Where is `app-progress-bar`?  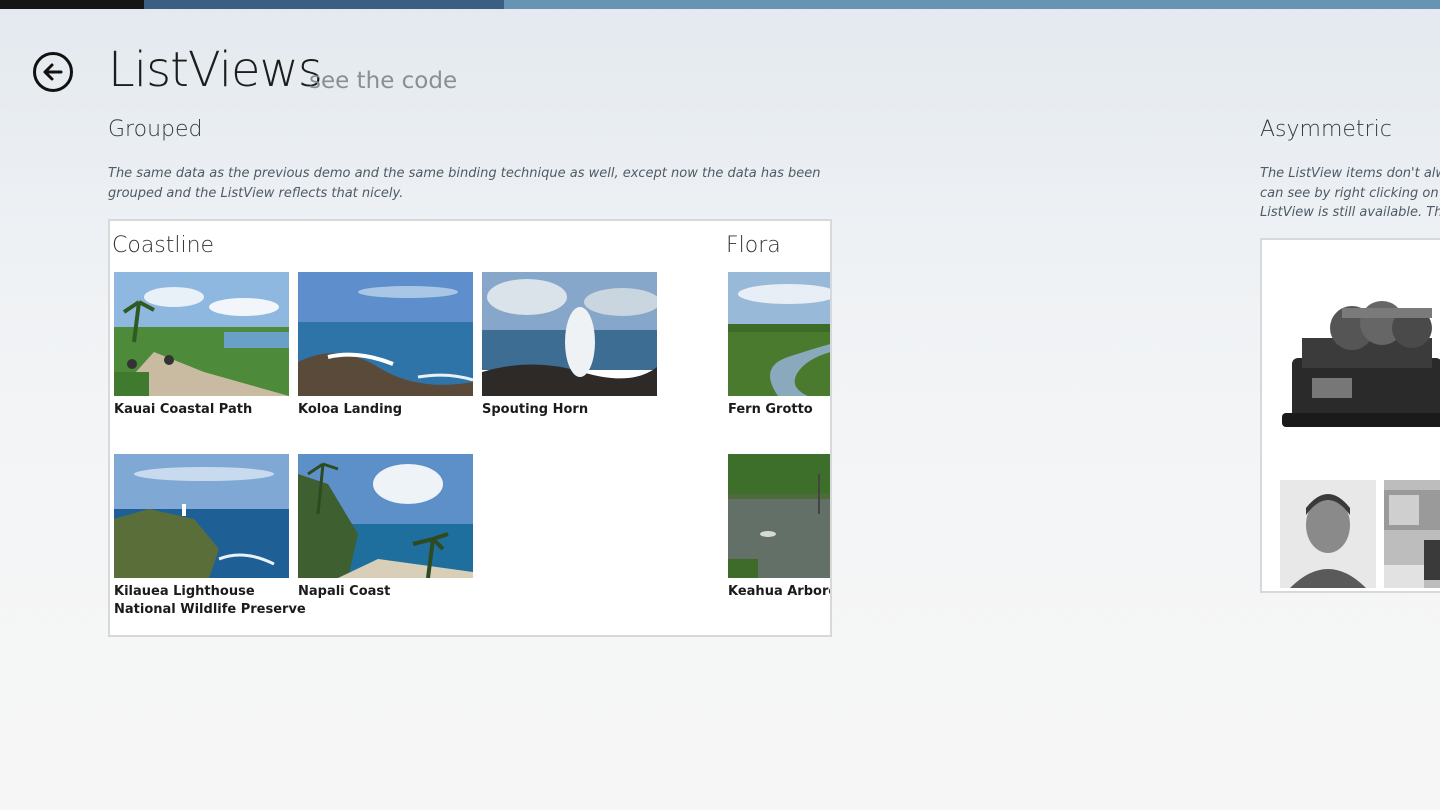 app-progress-bar is located at coordinates (720, 4).